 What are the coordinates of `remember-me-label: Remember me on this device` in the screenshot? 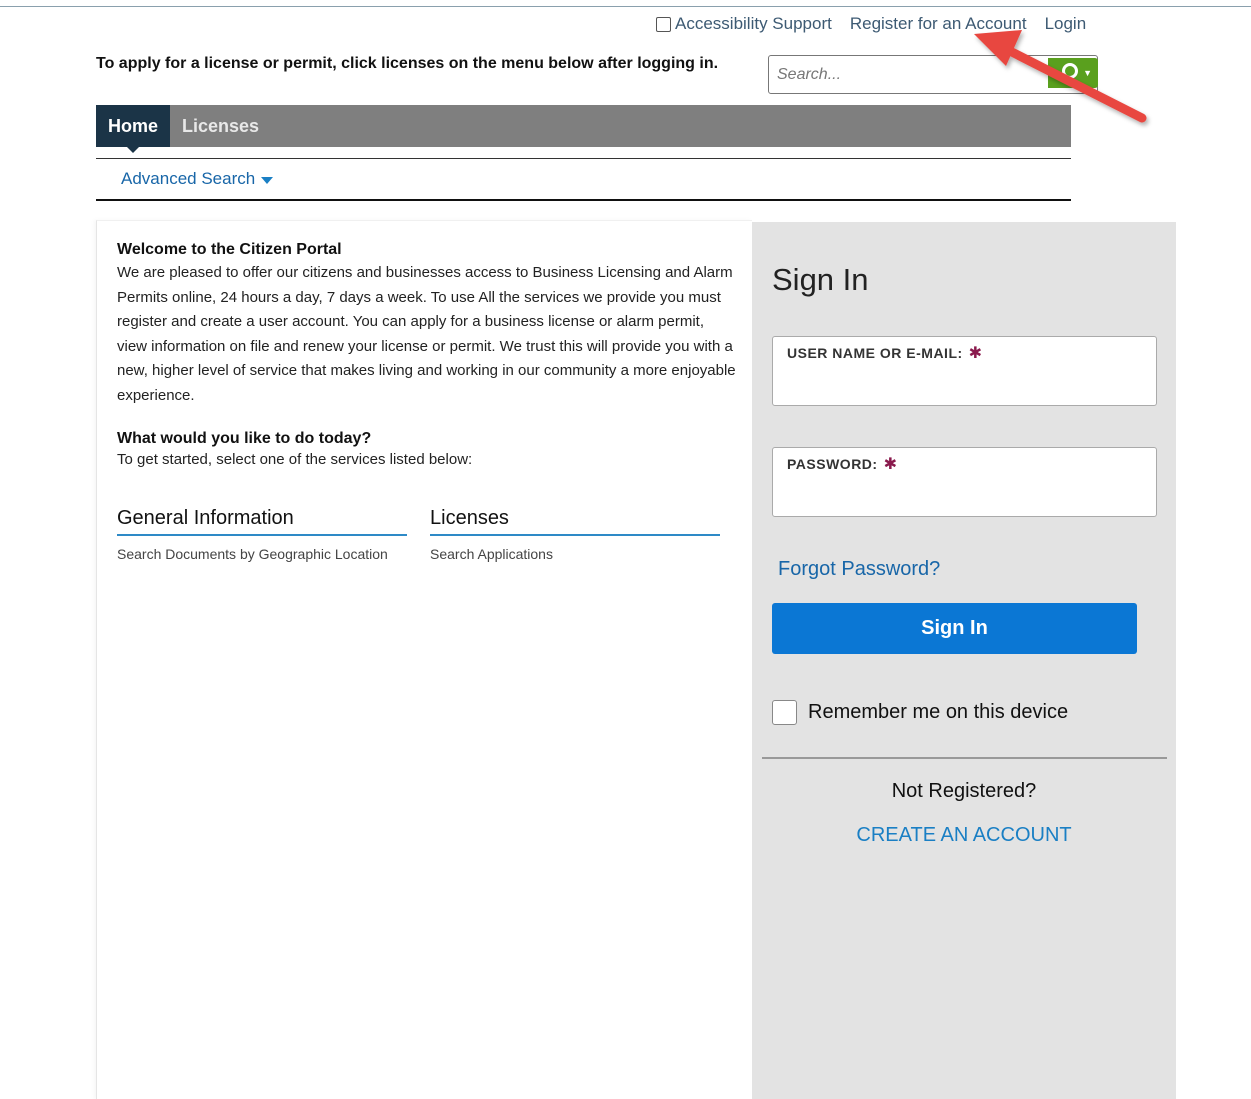 It's located at (938, 712).